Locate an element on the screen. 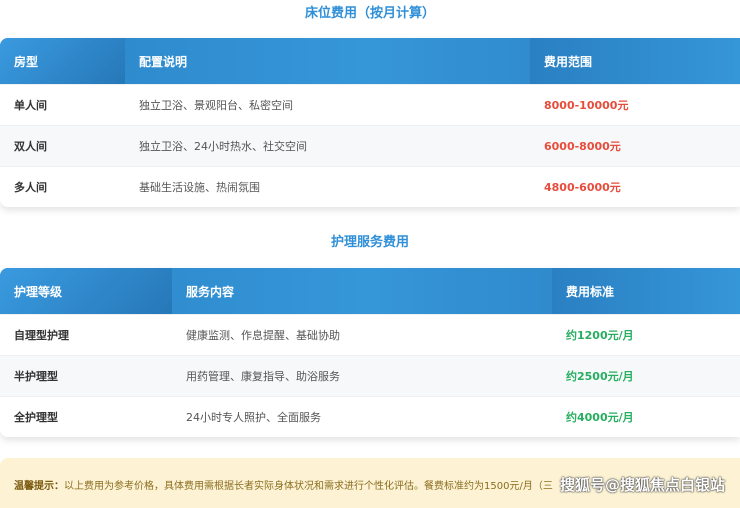 The height and width of the screenshot is (508, 740). room-type: 单人间 is located at coordinates (30, 105).